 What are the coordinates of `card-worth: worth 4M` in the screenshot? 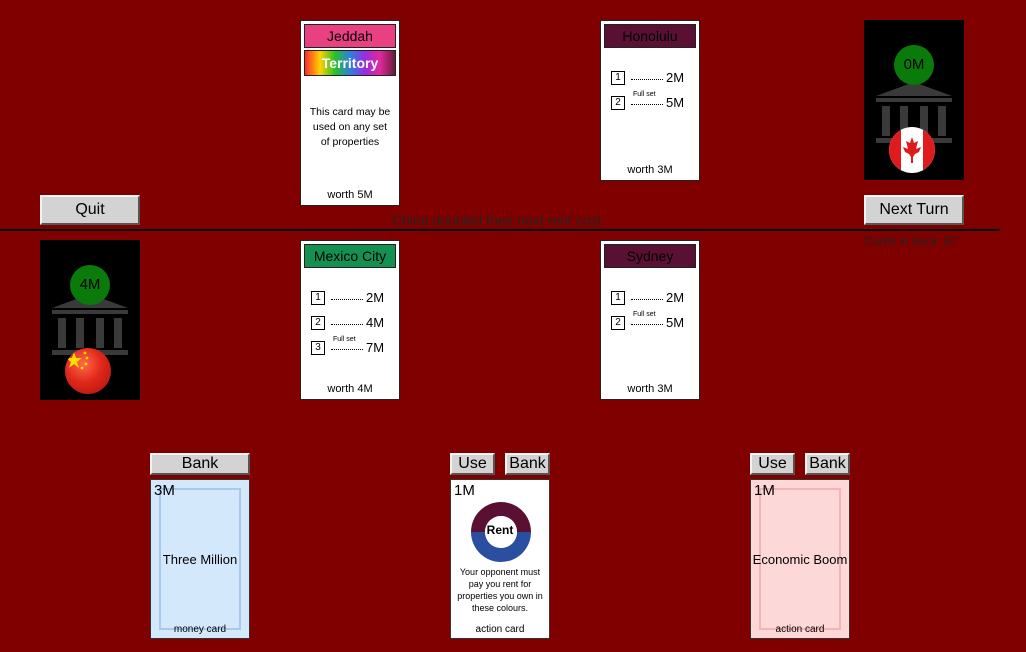 It's located at (350, 389).